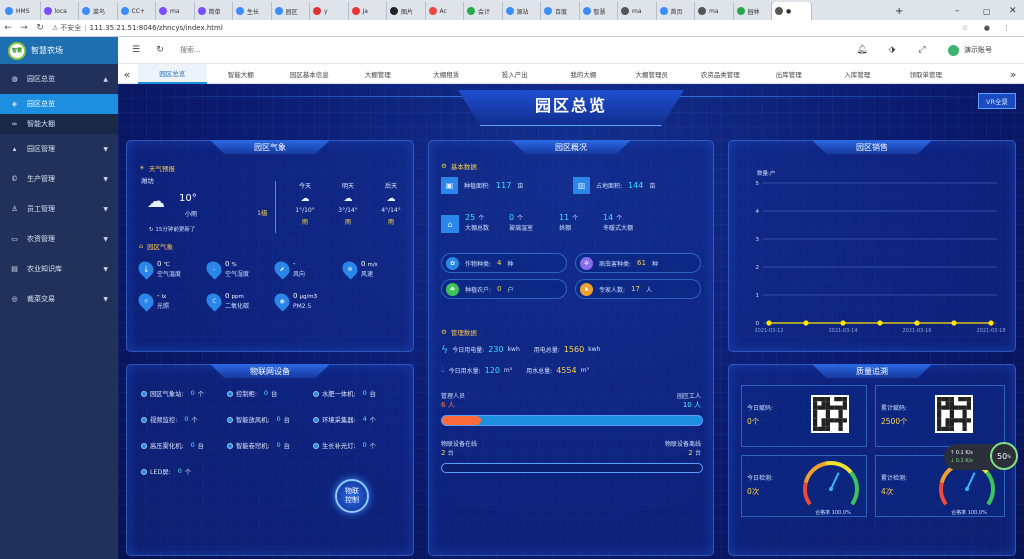 This screenshot has width=1024, height=559. Describe the element at coordinates (8, 28) in the screenshot. I see `back-icon: ←` at that location.